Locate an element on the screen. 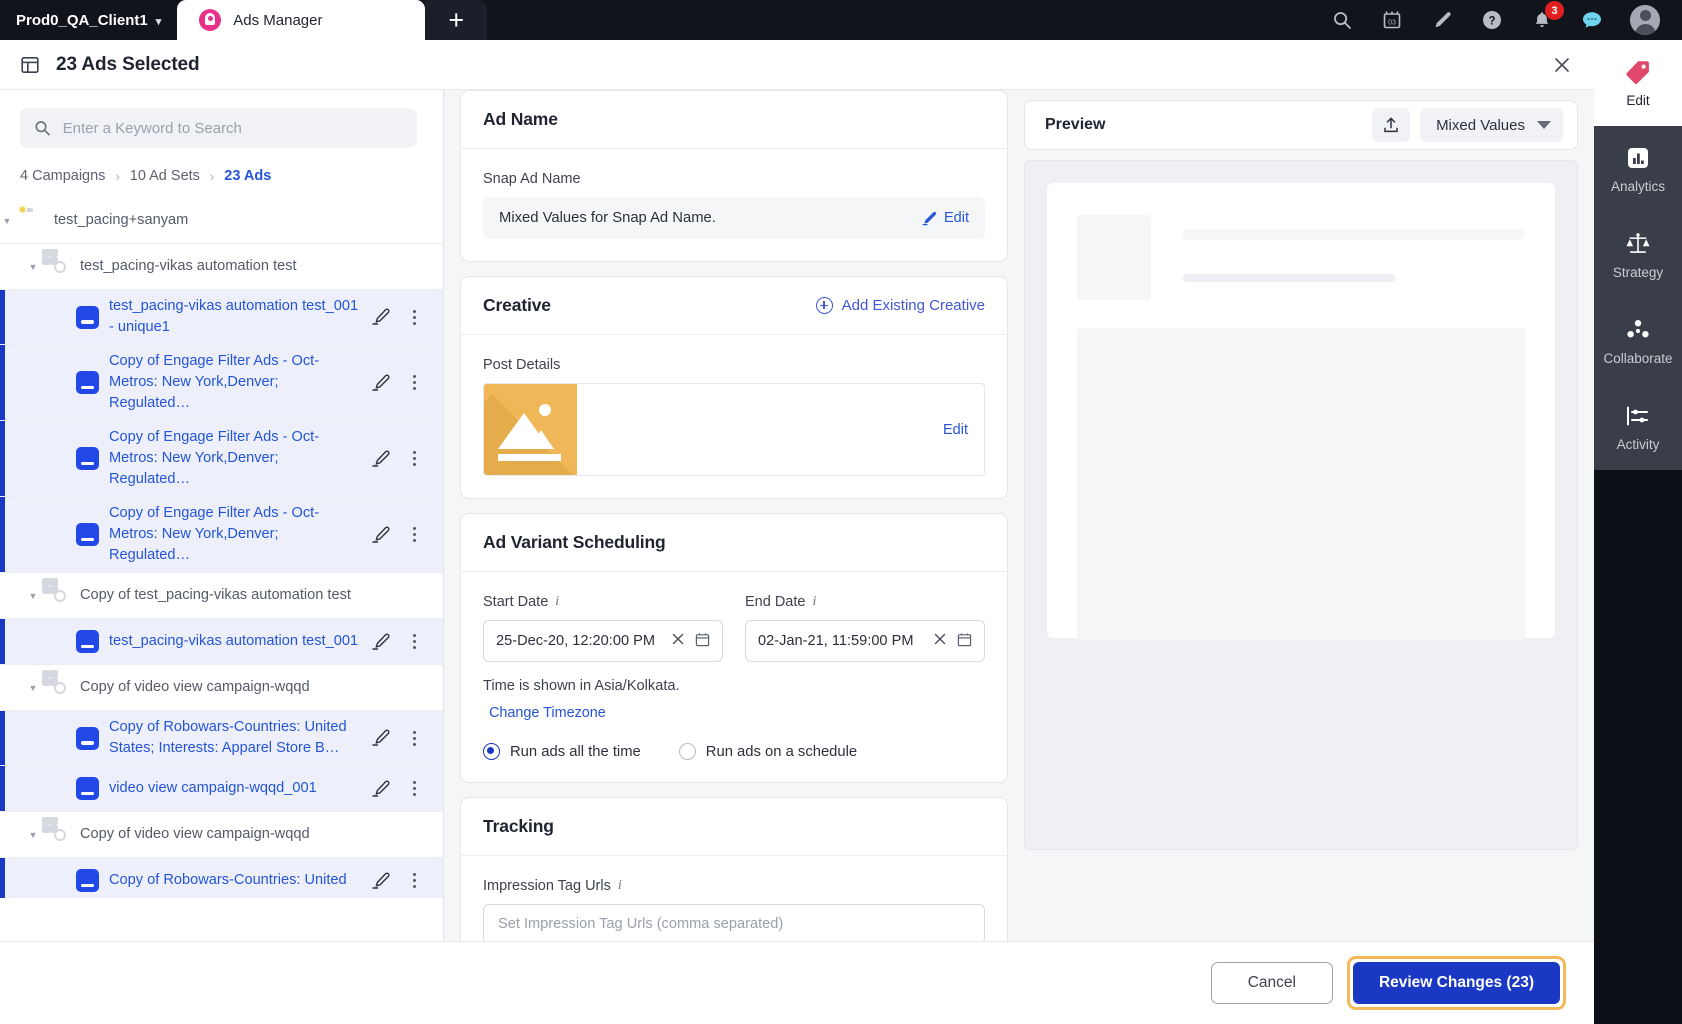 The width and height of the screenshot is (1682, 1024). tree-row-adset: ▼ test_pacing-vikas automation test is located at coordinates (221, 267).